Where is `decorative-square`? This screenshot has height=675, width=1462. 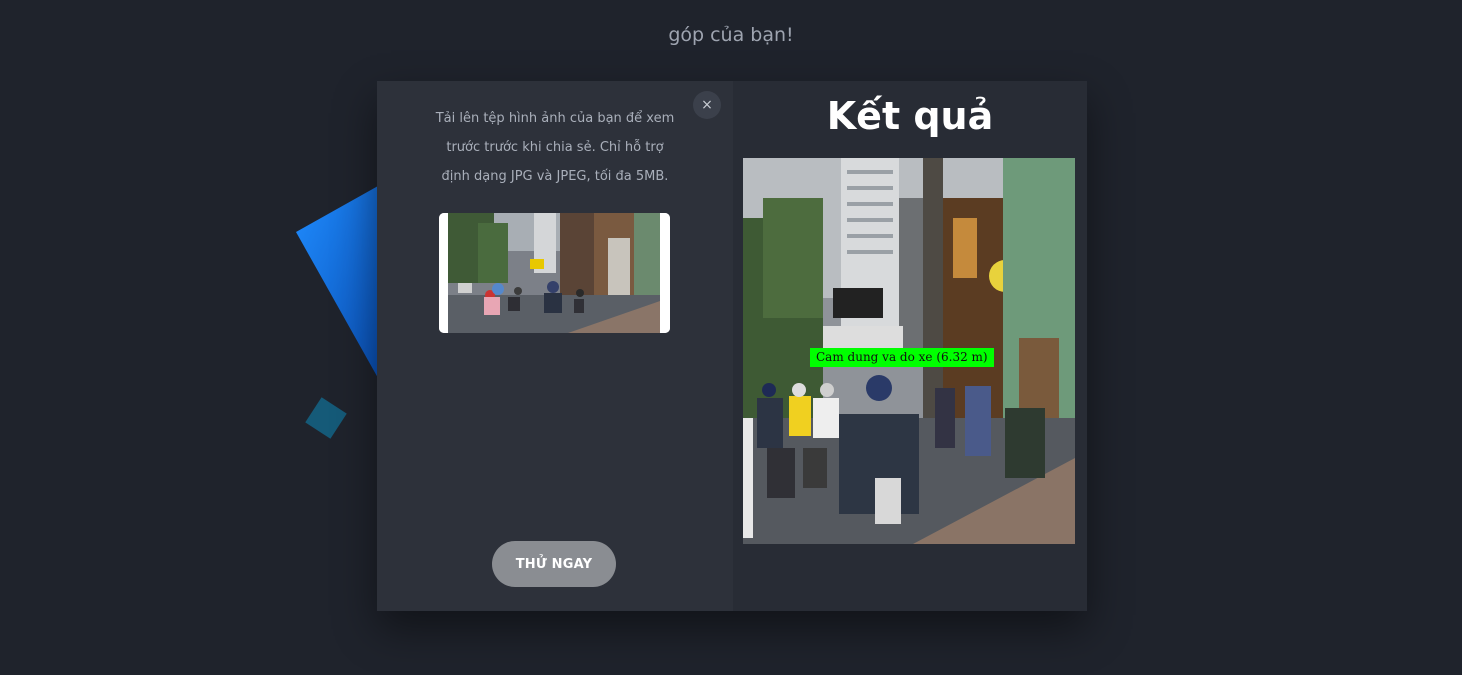 decorative-square is located at coordinates (326, 418).